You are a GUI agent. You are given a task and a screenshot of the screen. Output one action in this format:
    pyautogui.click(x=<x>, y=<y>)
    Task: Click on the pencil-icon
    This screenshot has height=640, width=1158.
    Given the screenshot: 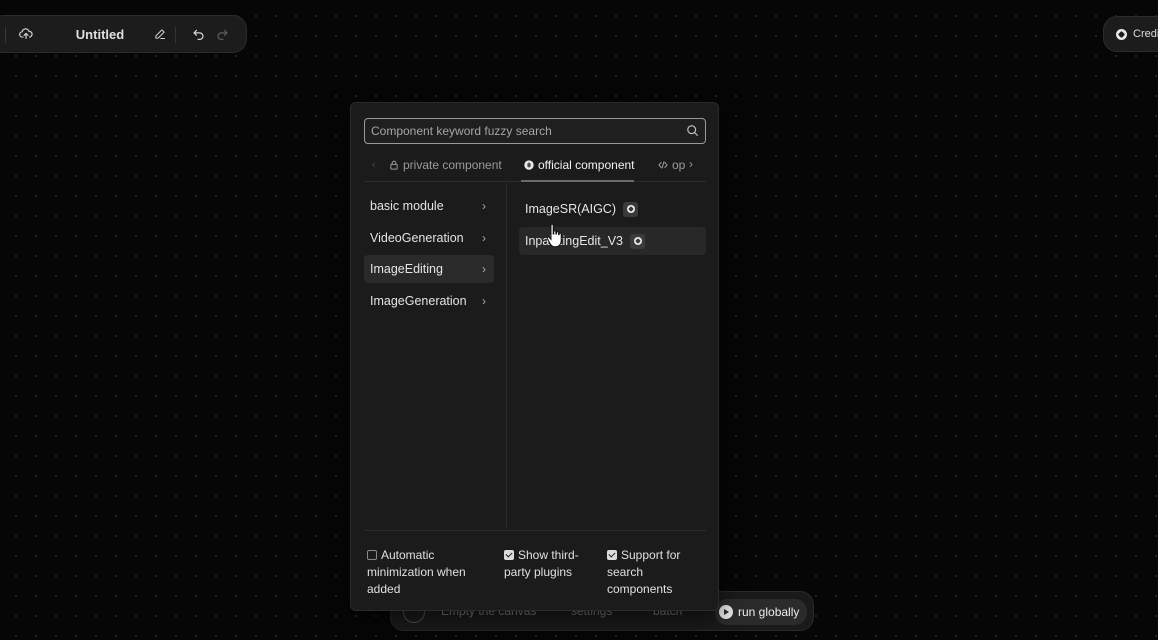 What is the action you would take?
    pyautogui.click(x=160, y=34)
    